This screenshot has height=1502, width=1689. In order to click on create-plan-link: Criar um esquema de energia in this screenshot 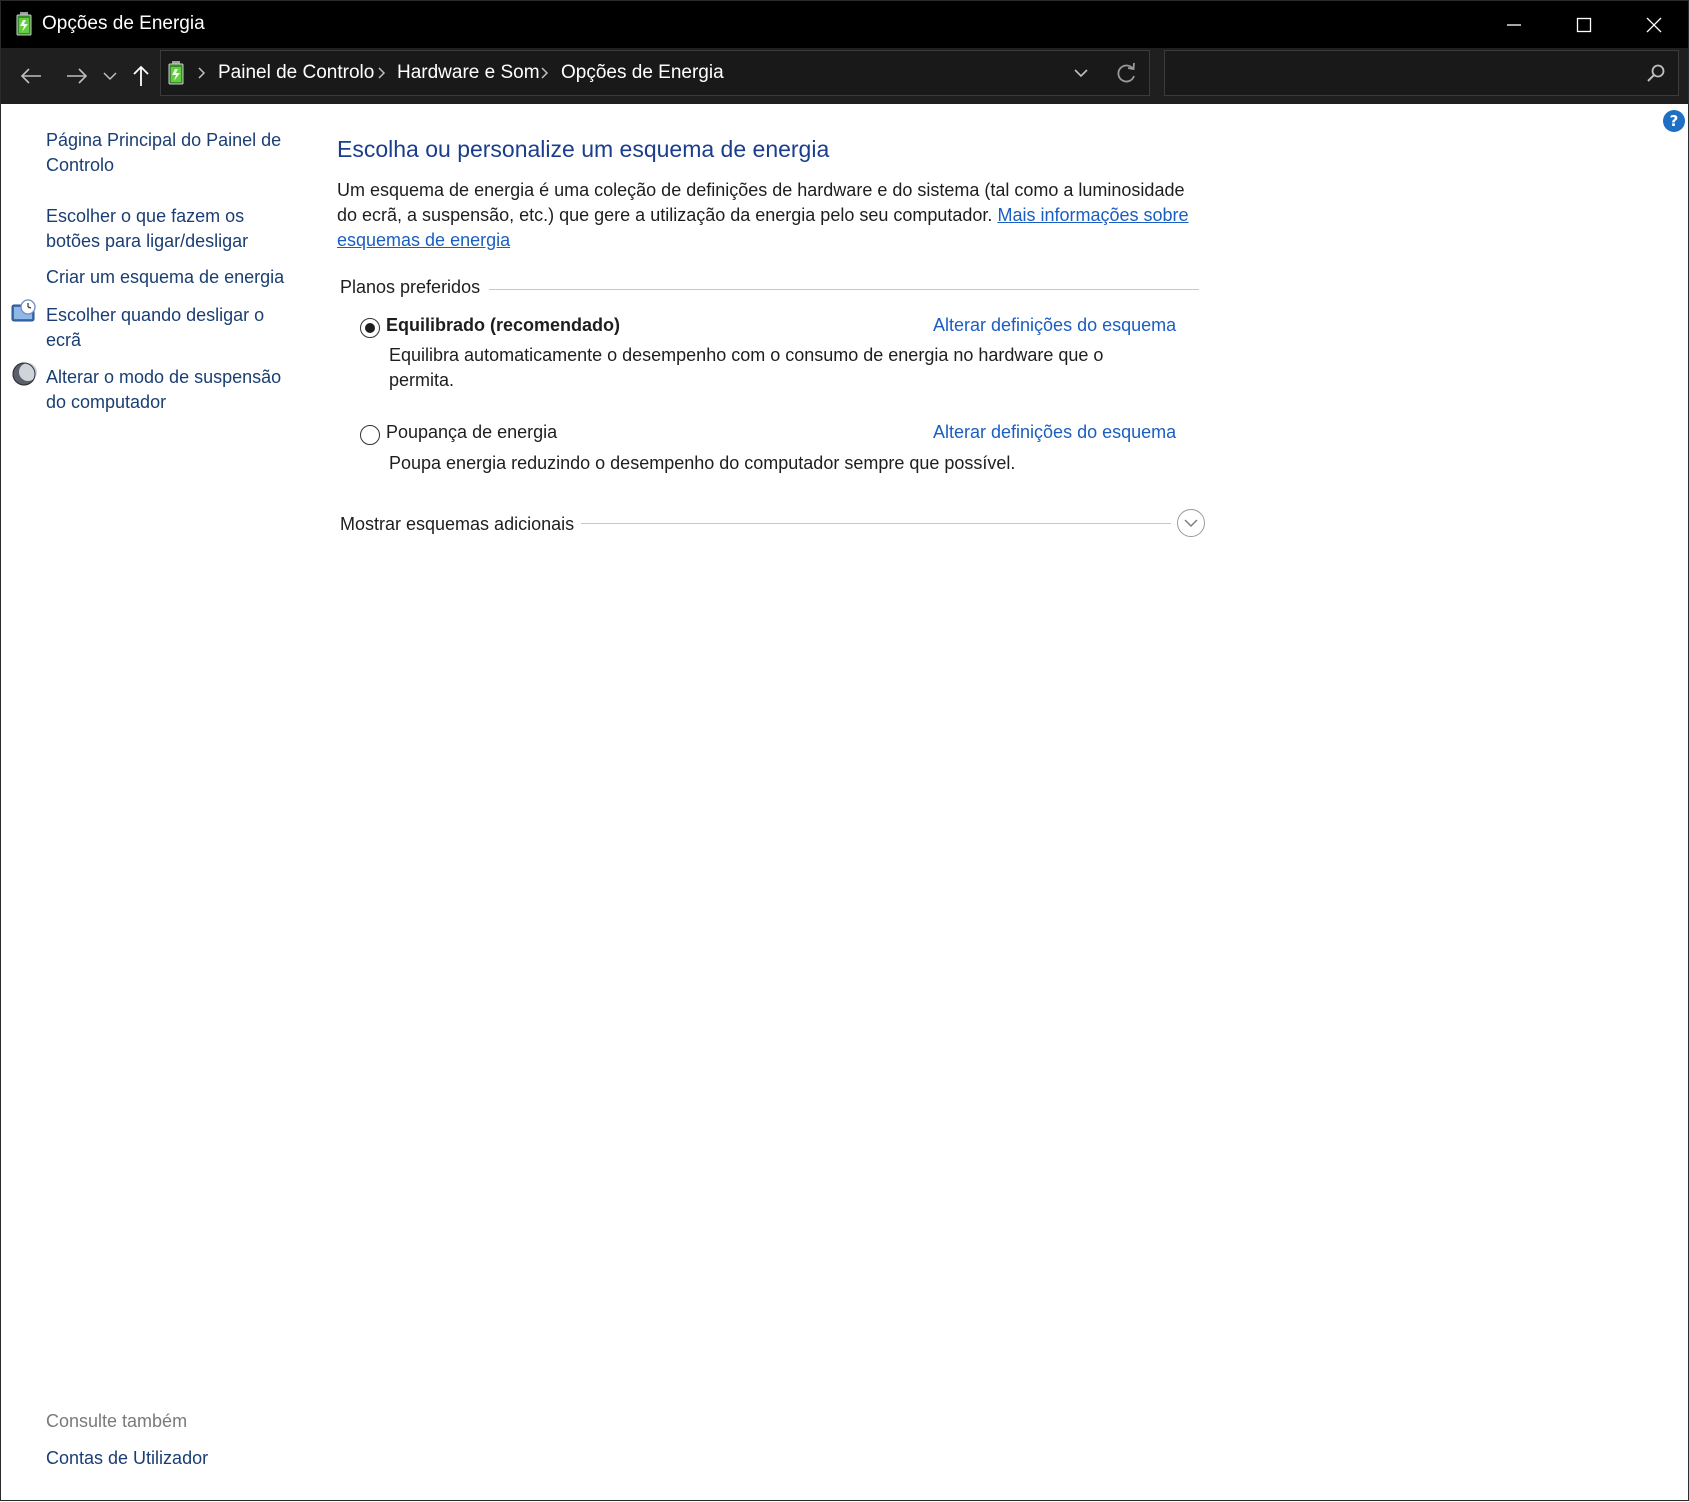, I will do `click(166, 277)`.